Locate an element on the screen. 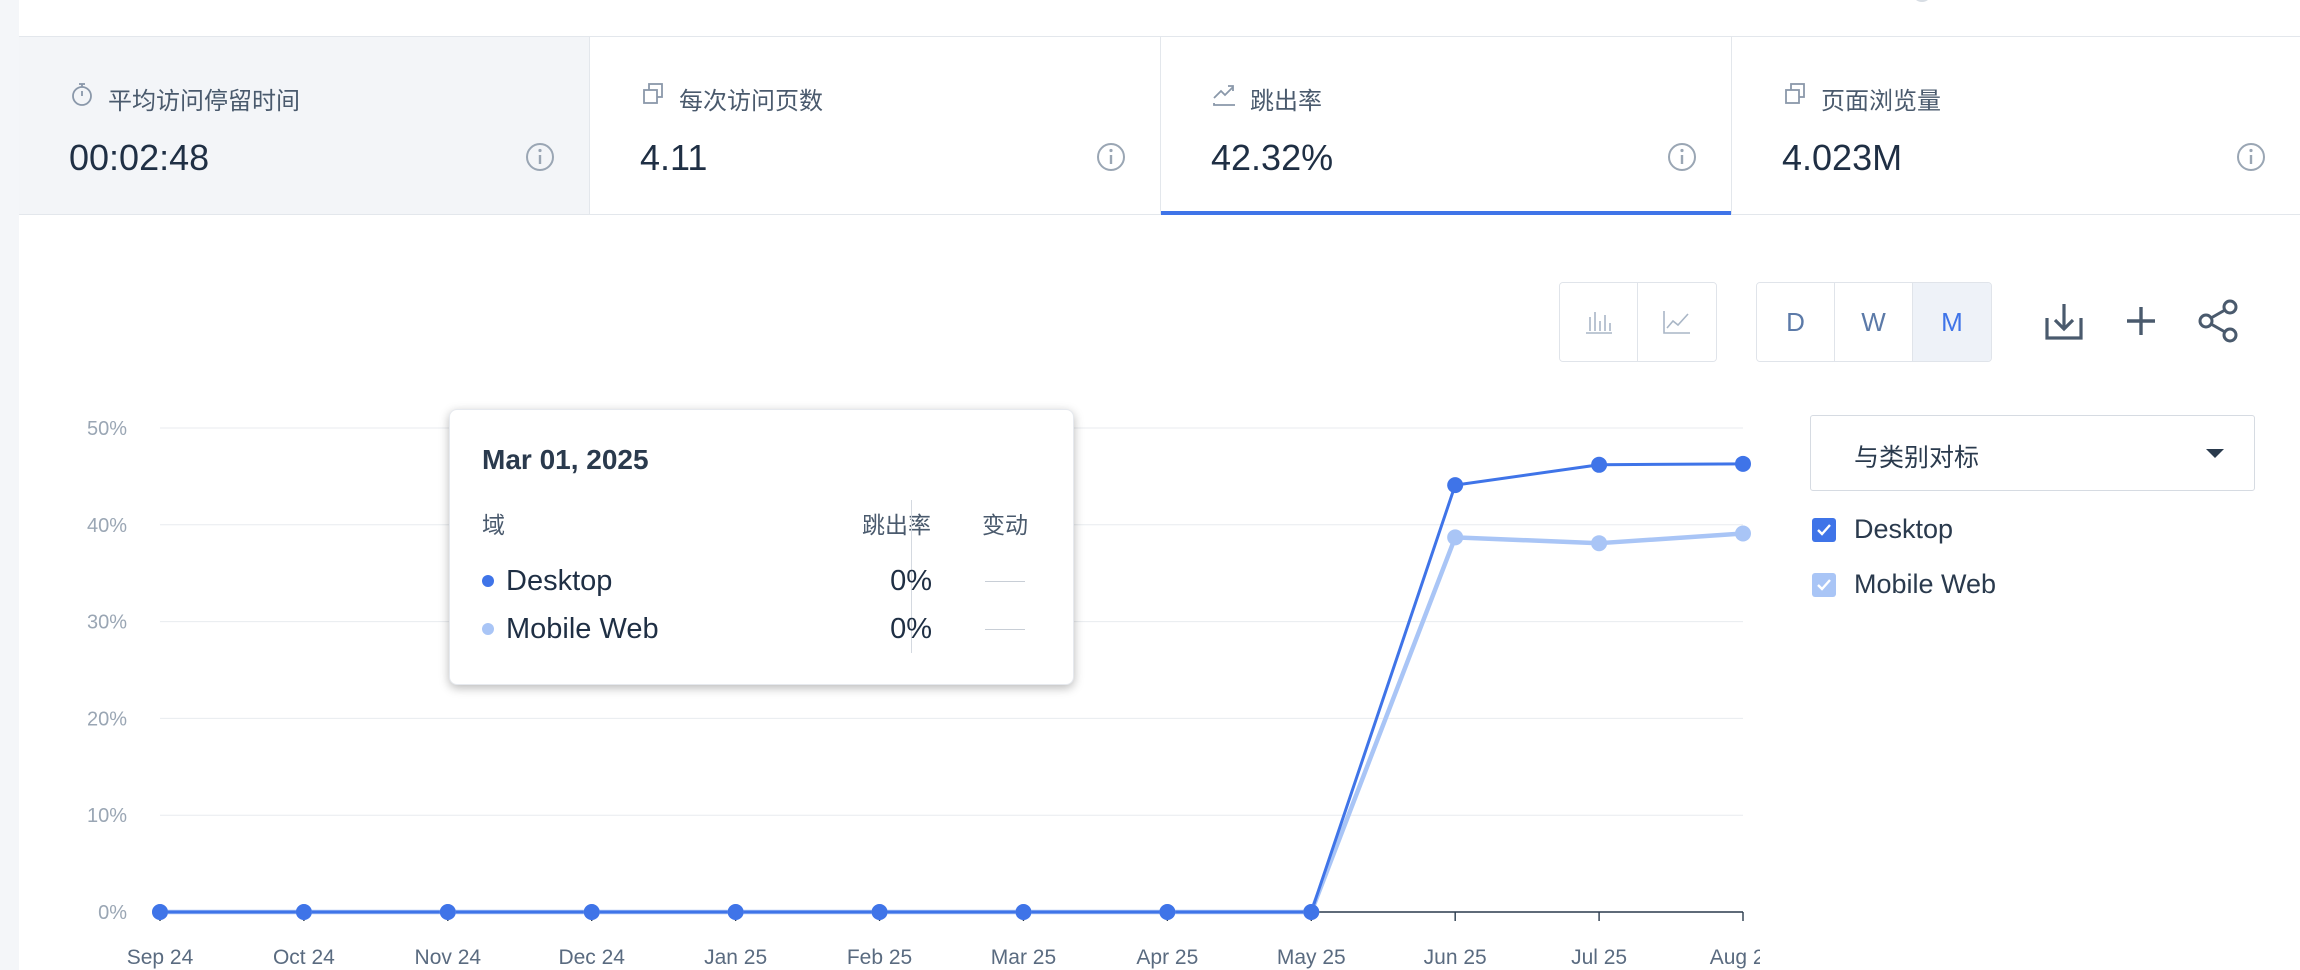 The width and height of the screenshot is (2300, 970). x-tick-label: Nov 24 is located at coordinates (448, 957).